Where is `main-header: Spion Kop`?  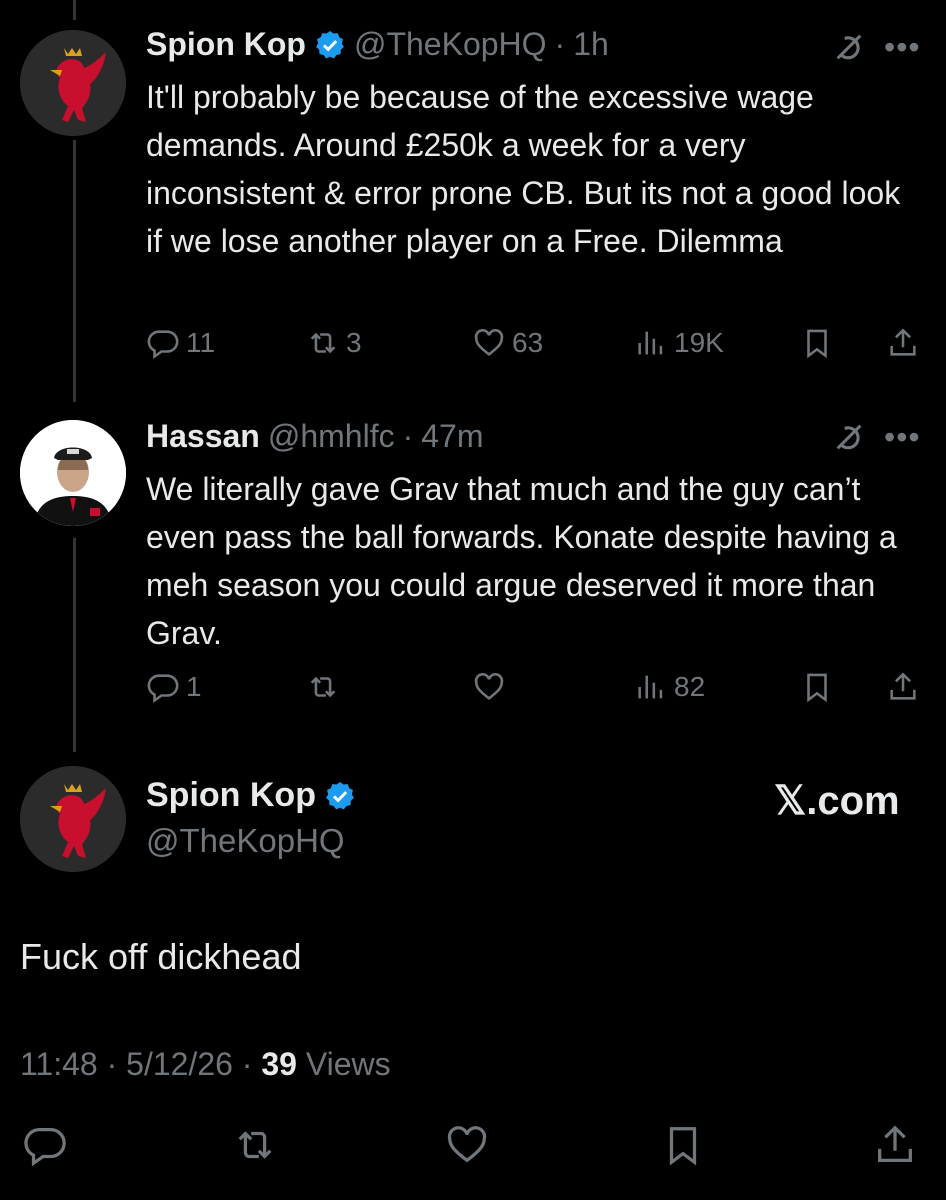 main-header: Spion Kop is located at coordinates (251, 795).